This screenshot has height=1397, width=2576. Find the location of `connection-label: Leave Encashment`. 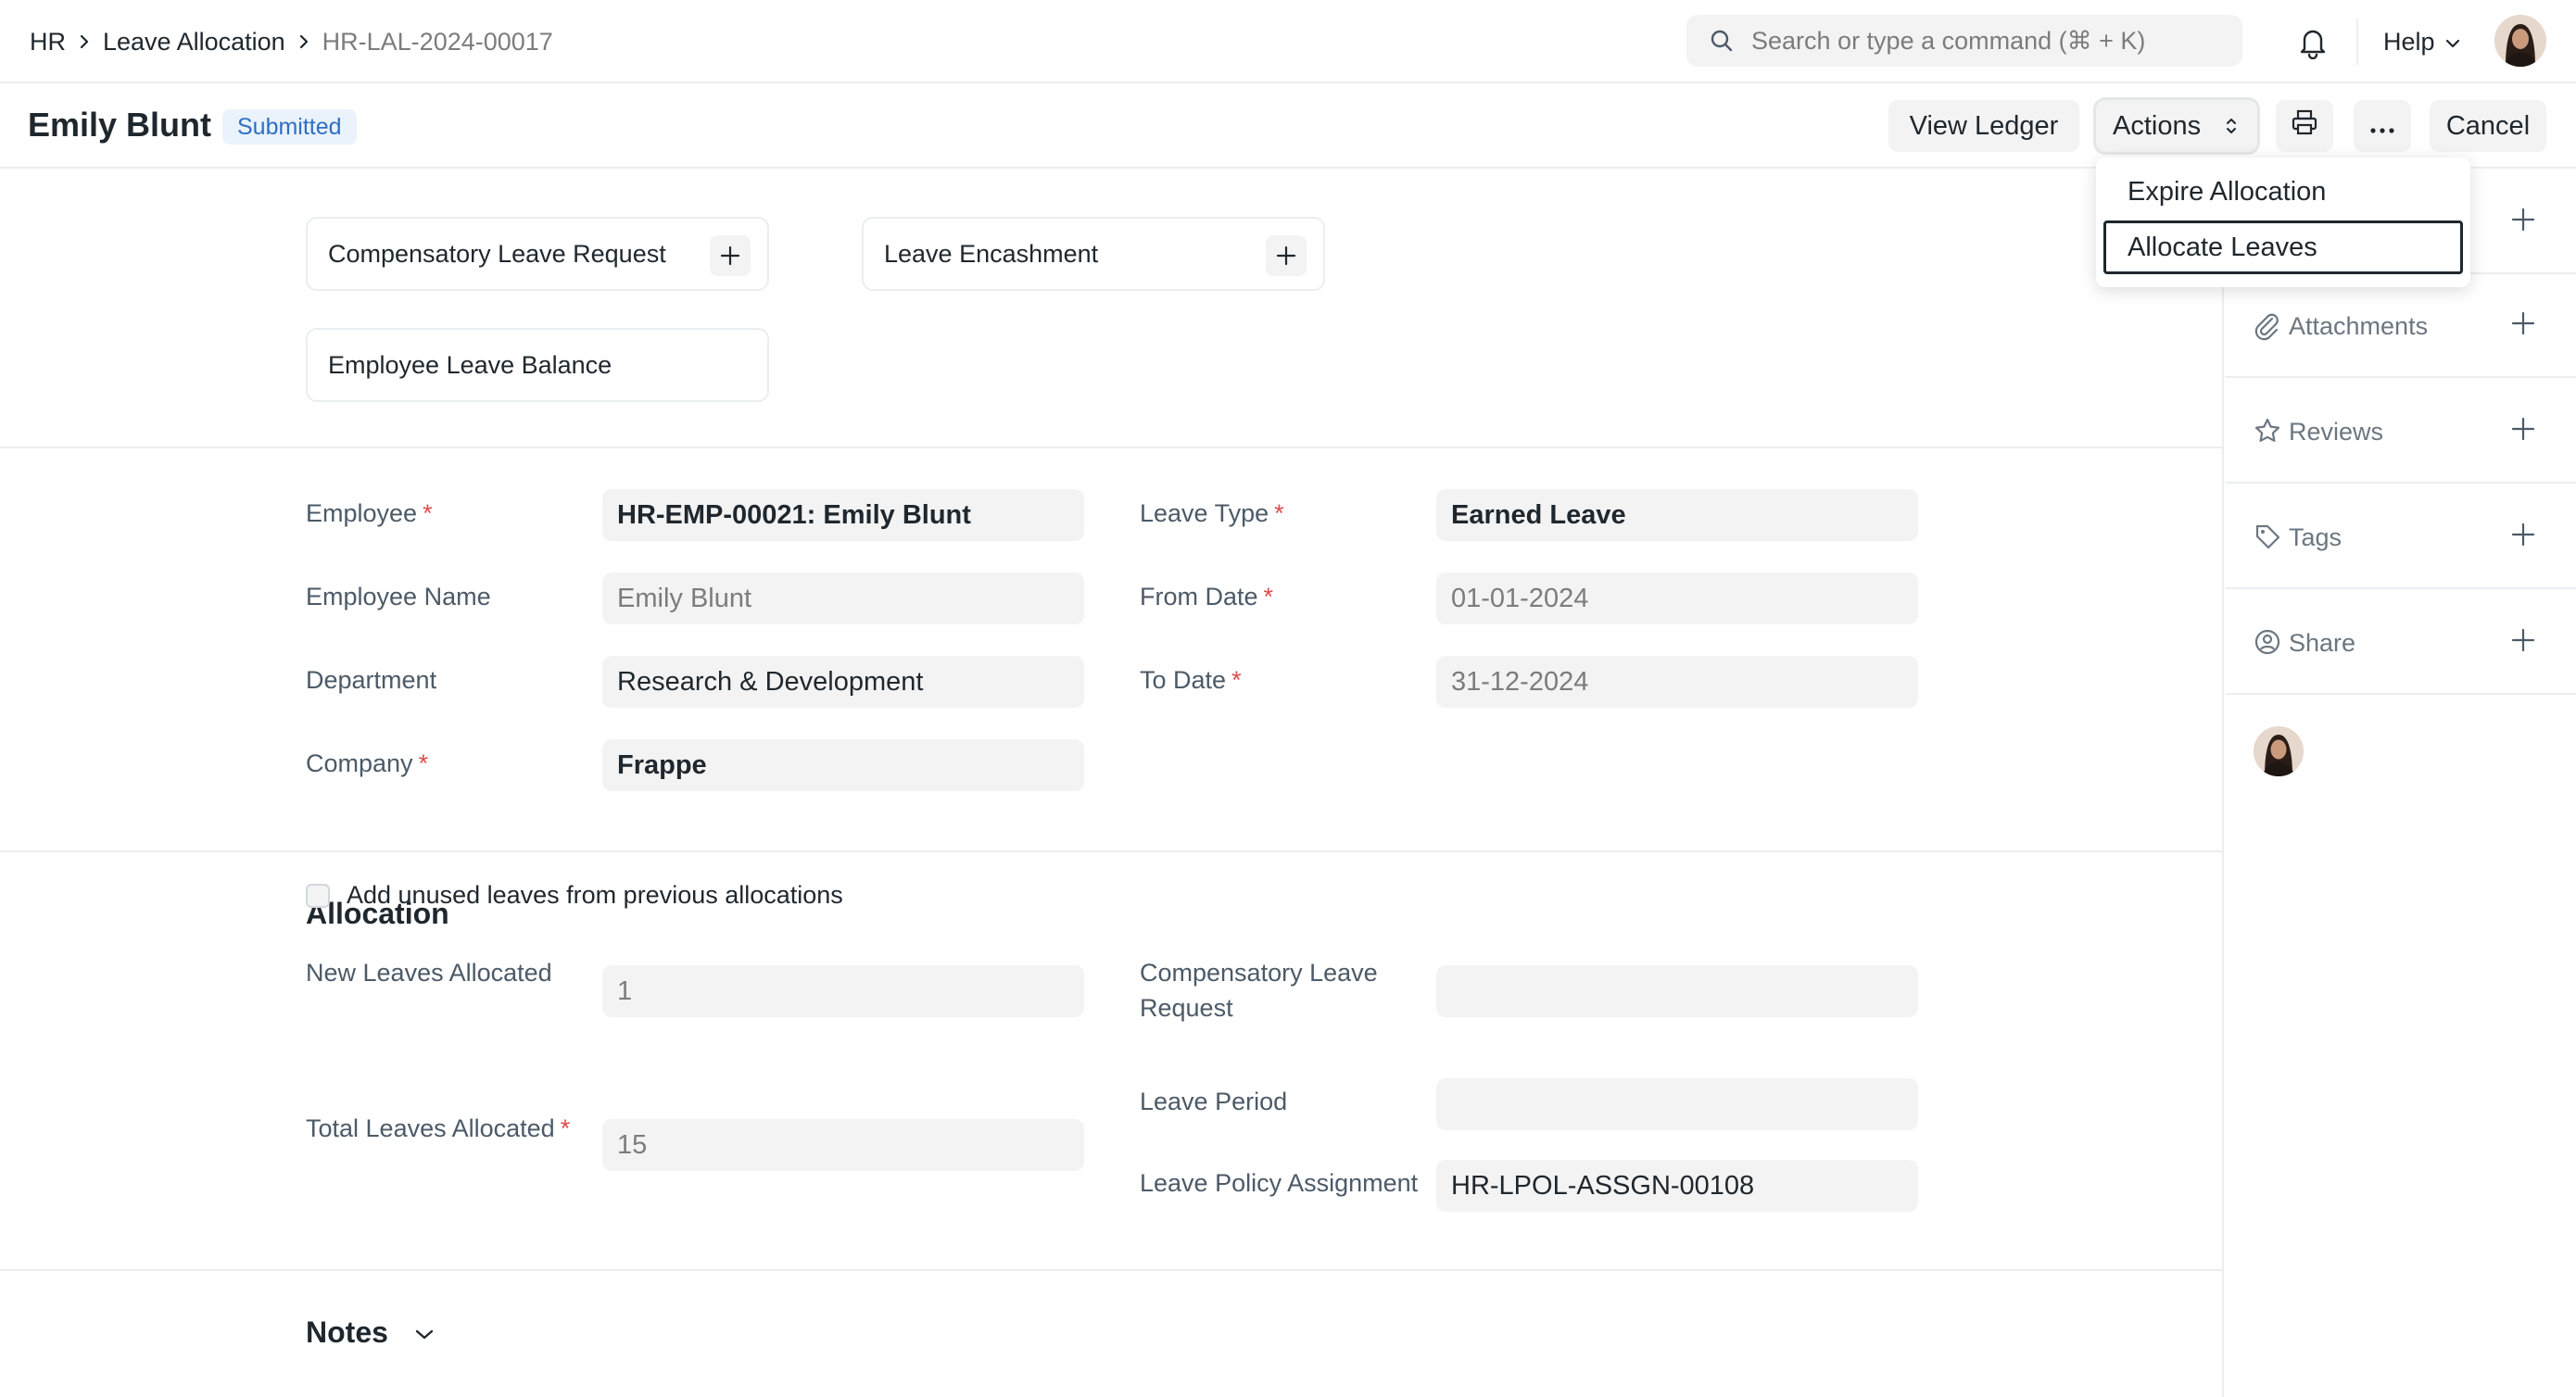

connection-label: Leave Encashment is located at coordinates (991, 254).